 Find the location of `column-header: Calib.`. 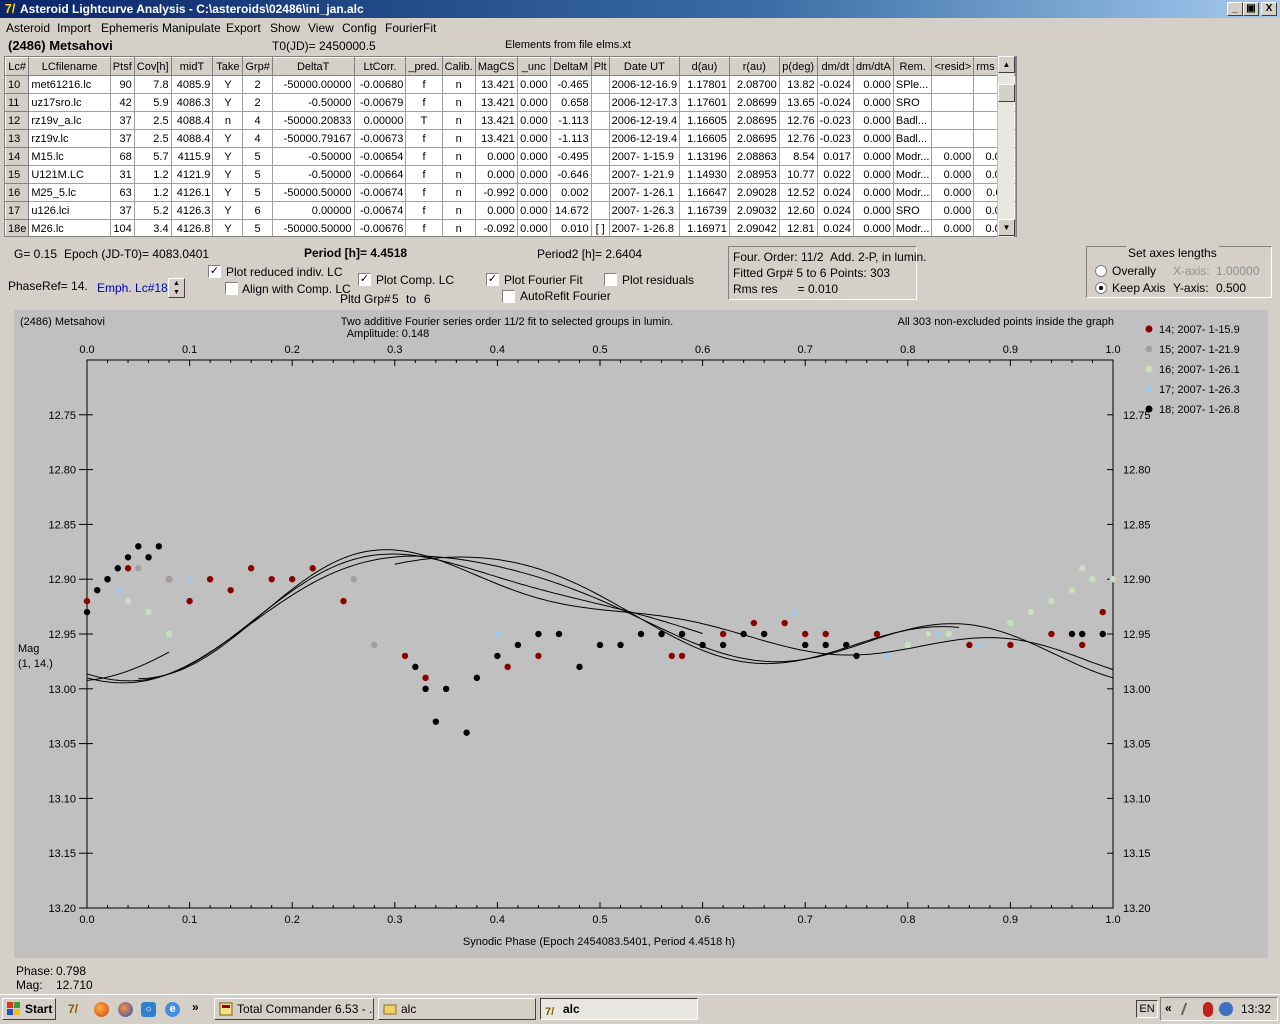

column-header: Calib. is located at coordinates (458, 66).